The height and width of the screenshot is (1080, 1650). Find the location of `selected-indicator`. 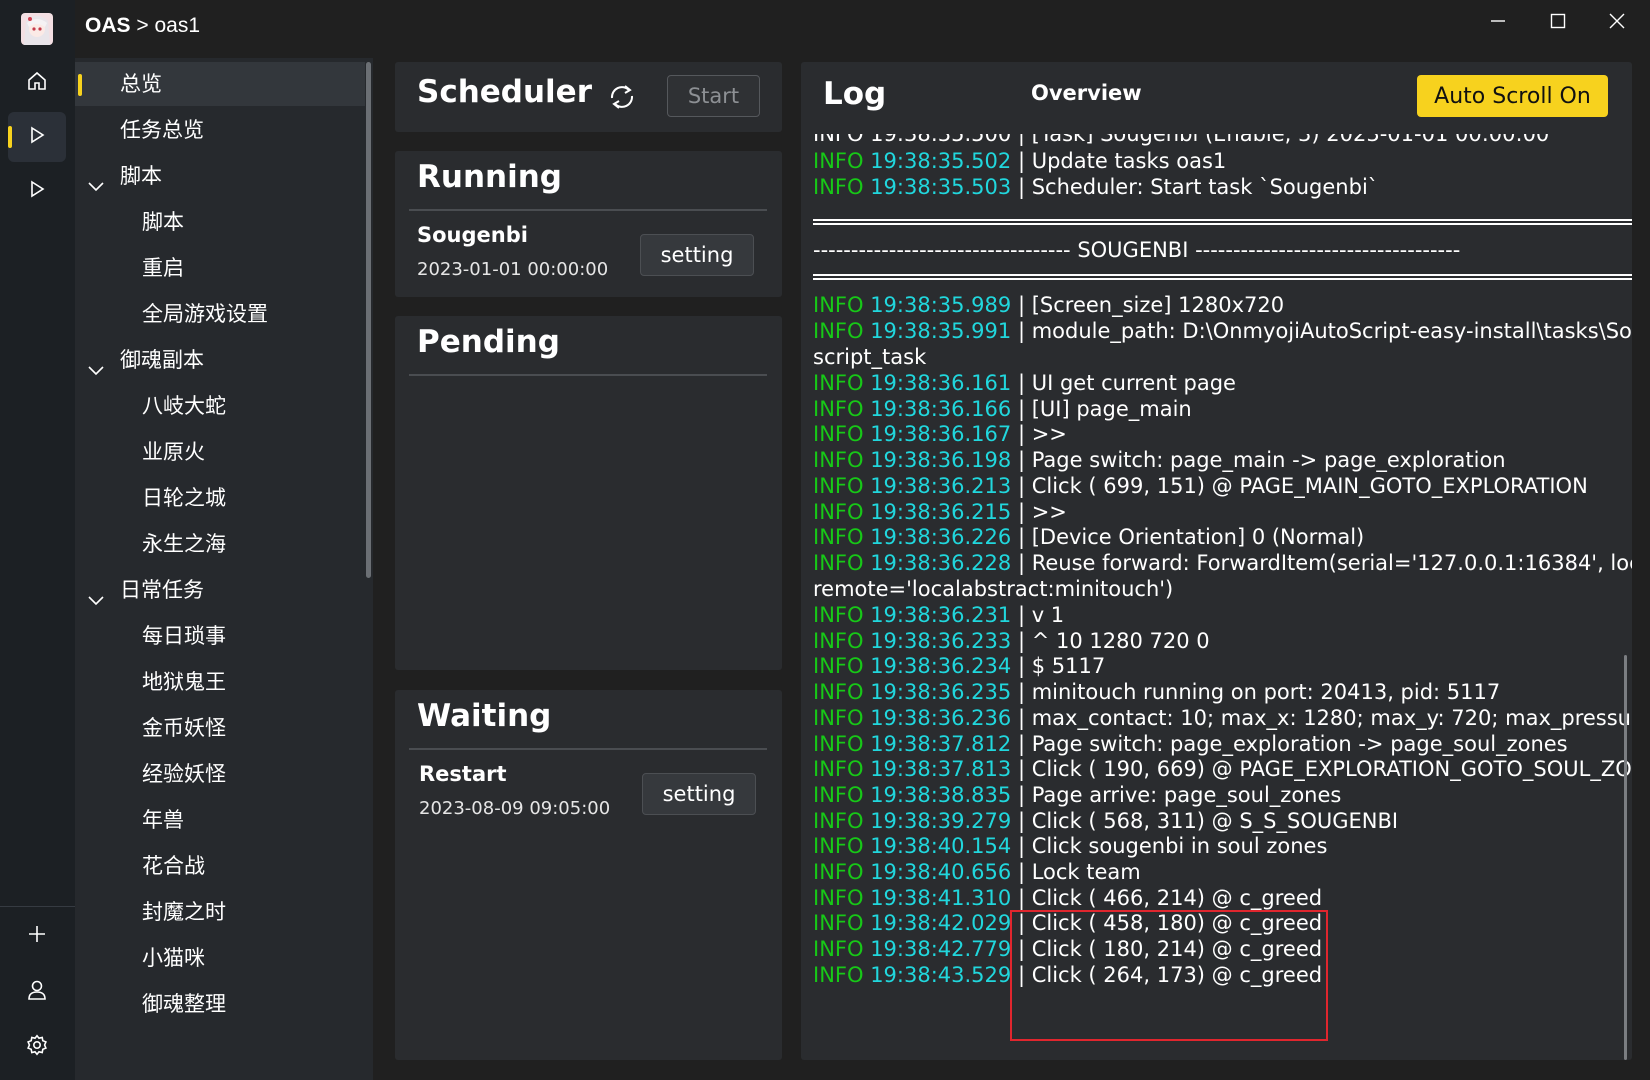

selected-indicator is located at coordinates (80, 85).